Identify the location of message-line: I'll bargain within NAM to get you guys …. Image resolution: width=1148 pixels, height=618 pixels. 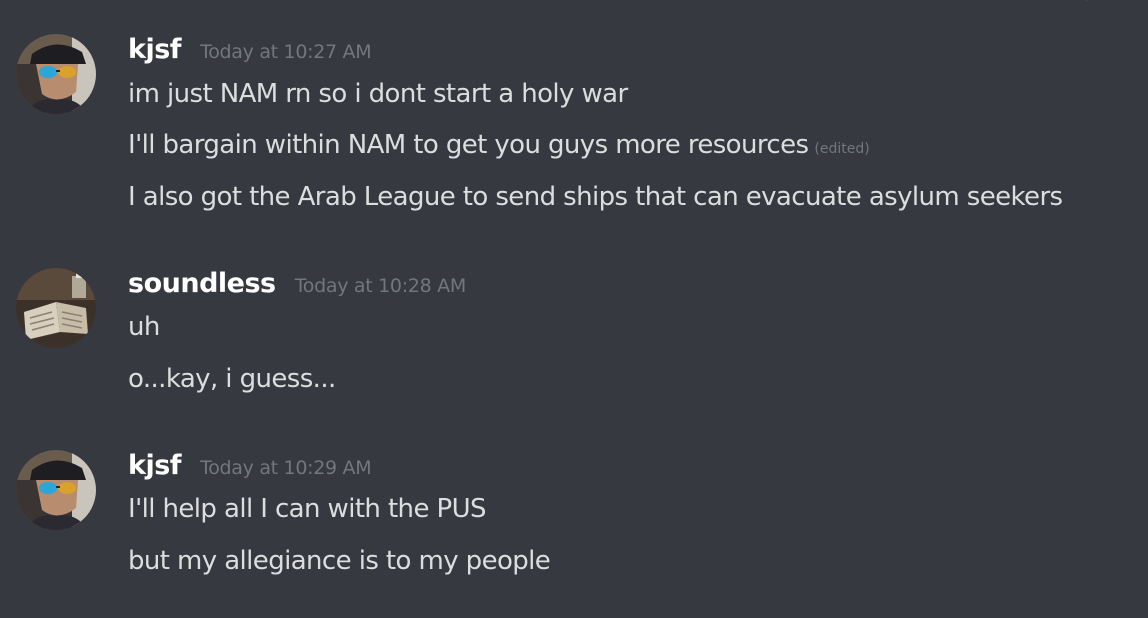
(468, 145).